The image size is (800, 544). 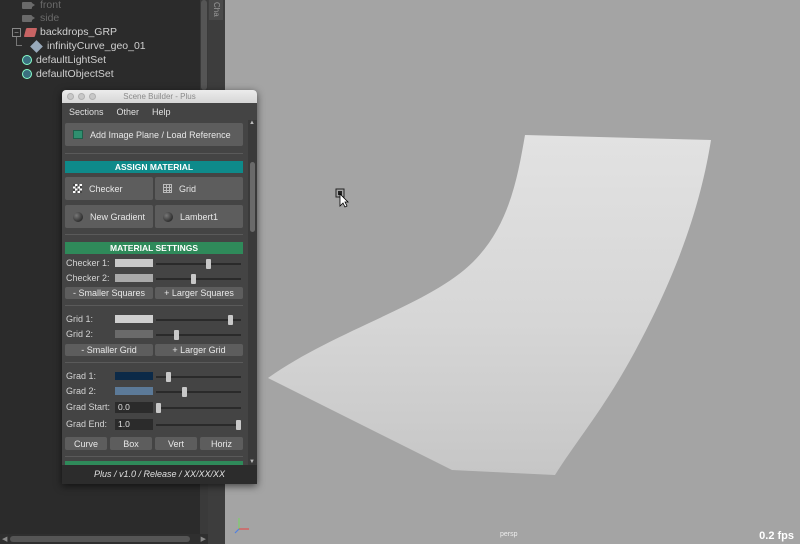 I want to click on scene-builder-scrollbar: ▲ ▼, so click(x=252, y=292).